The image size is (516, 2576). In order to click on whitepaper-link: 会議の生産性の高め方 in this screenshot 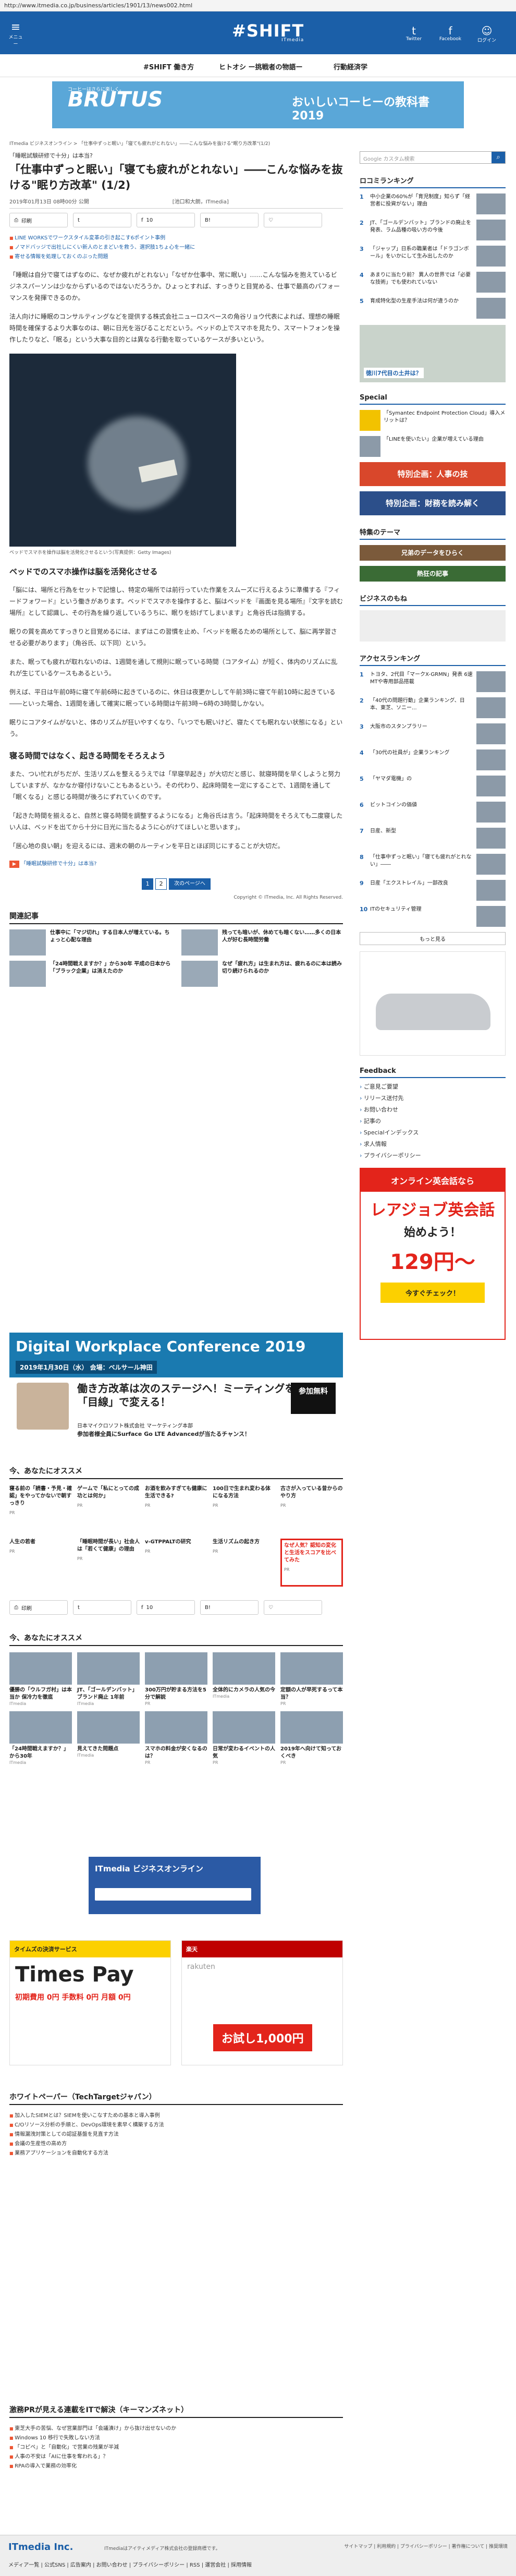, I will do `click(176, 2144)`.